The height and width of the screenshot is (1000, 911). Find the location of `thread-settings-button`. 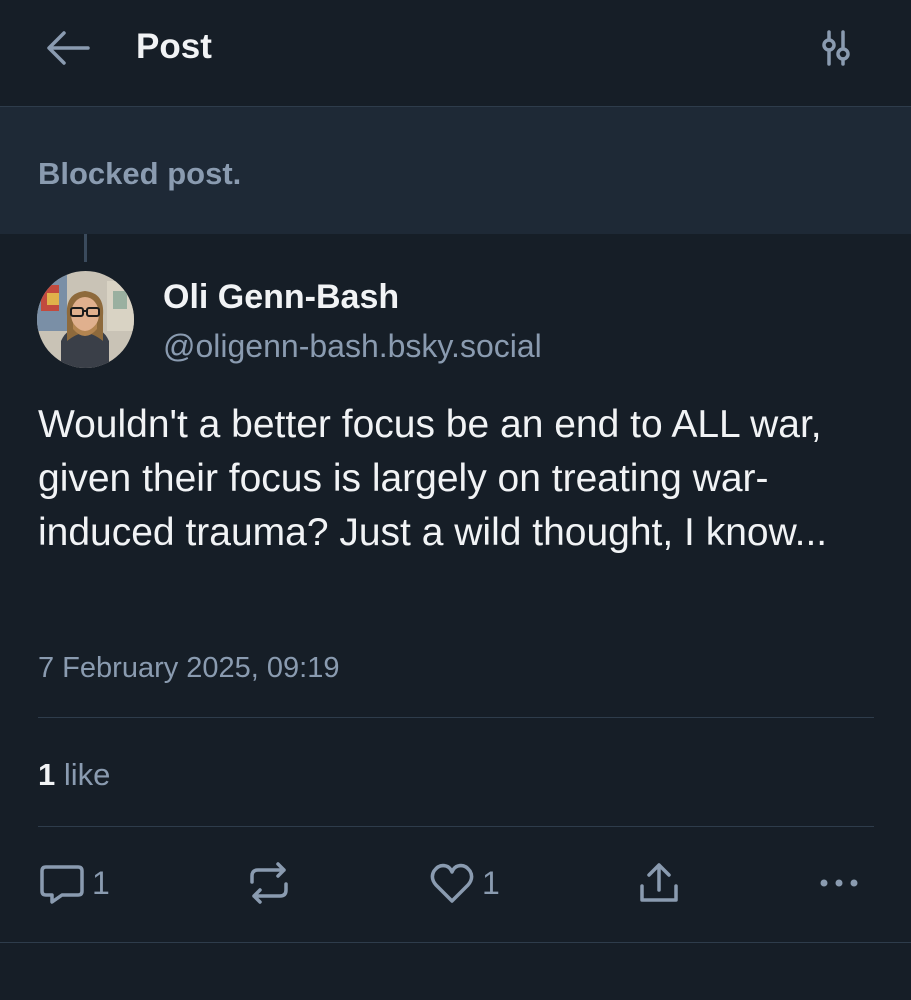

thread-settings-button is located at coordinates (836, 48).